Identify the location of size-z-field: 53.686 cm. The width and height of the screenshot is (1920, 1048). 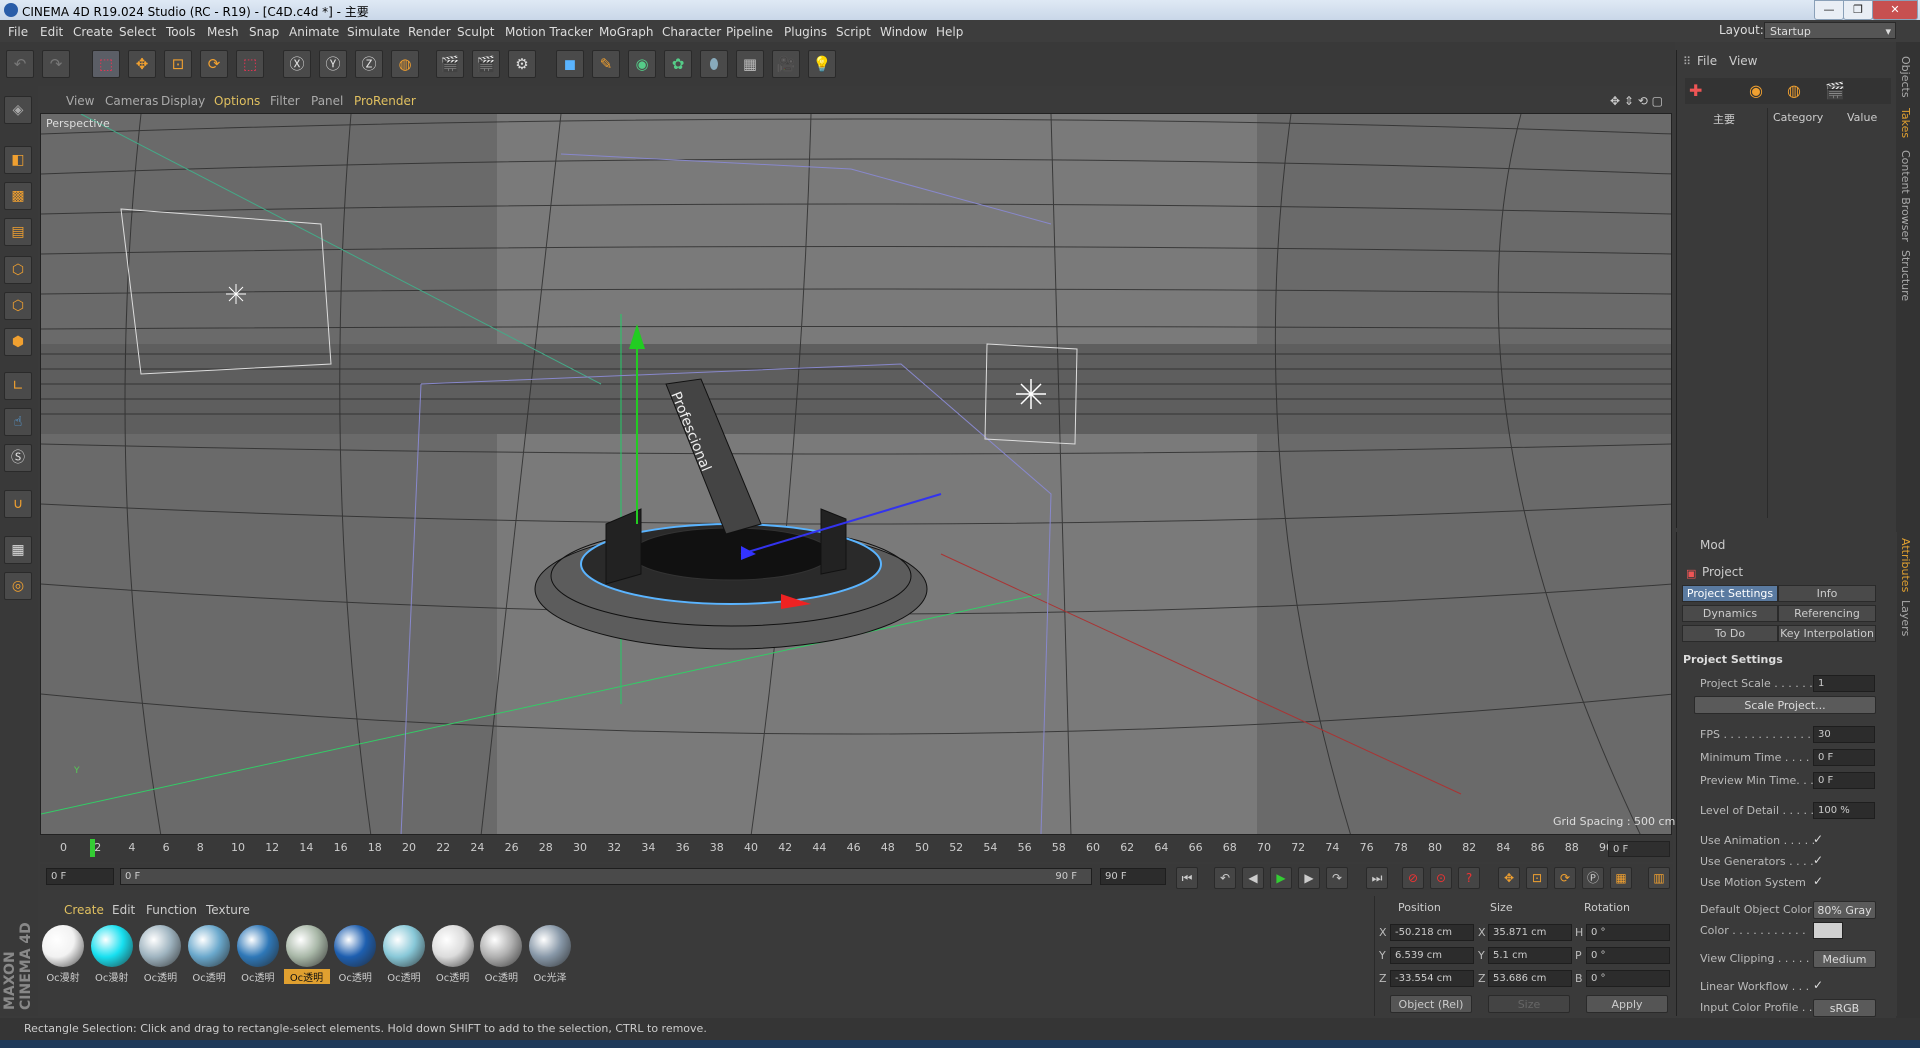
(1530, 978).